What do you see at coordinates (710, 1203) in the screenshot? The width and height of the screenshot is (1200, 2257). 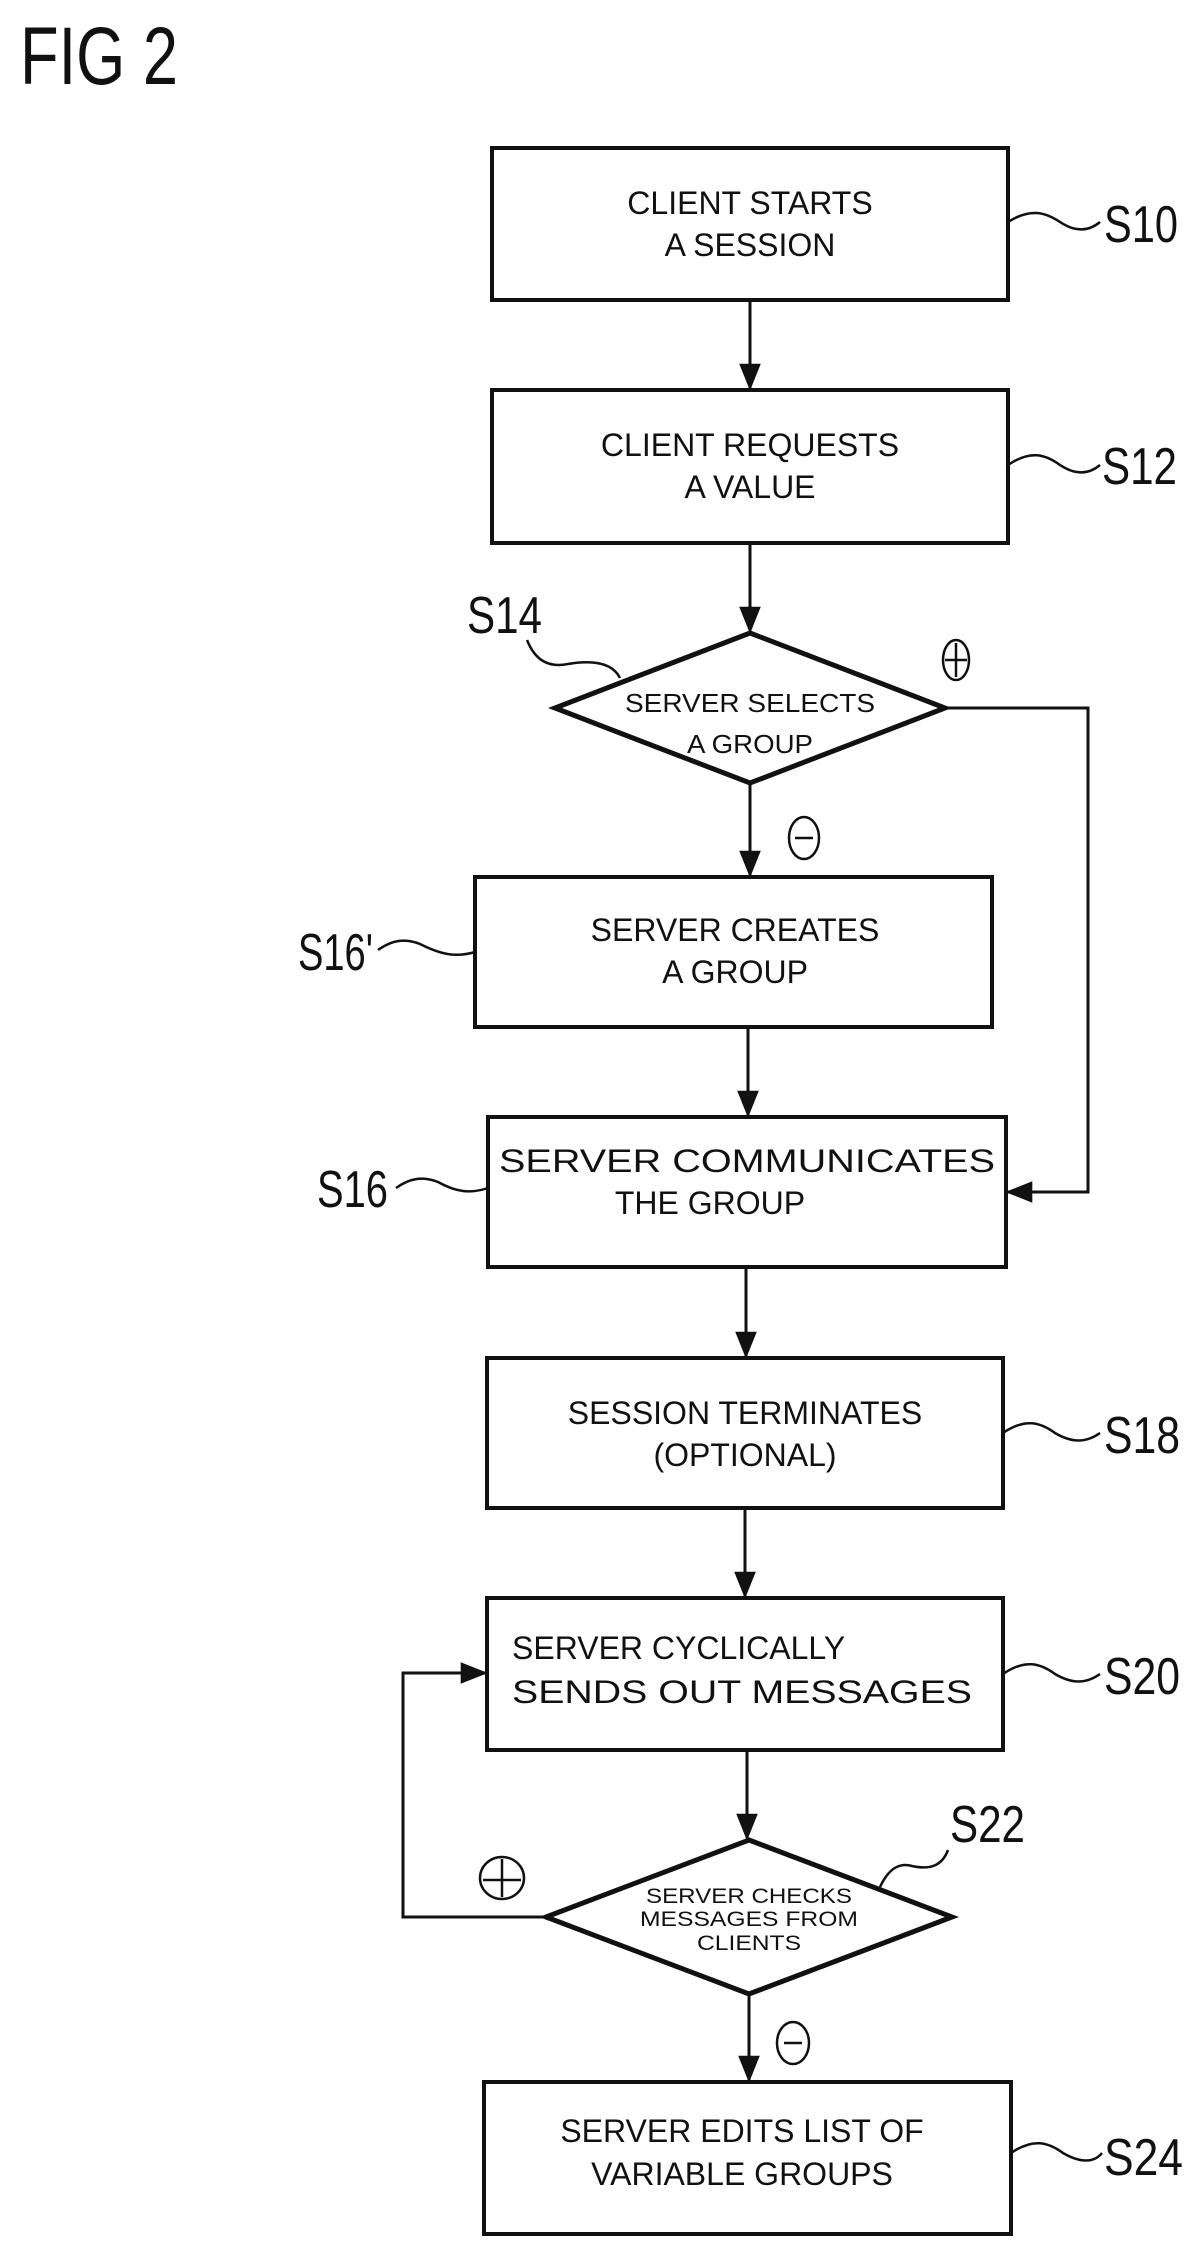 I see `step-s16-line-2: THE GROUP` at bounding box center [710, 1203].